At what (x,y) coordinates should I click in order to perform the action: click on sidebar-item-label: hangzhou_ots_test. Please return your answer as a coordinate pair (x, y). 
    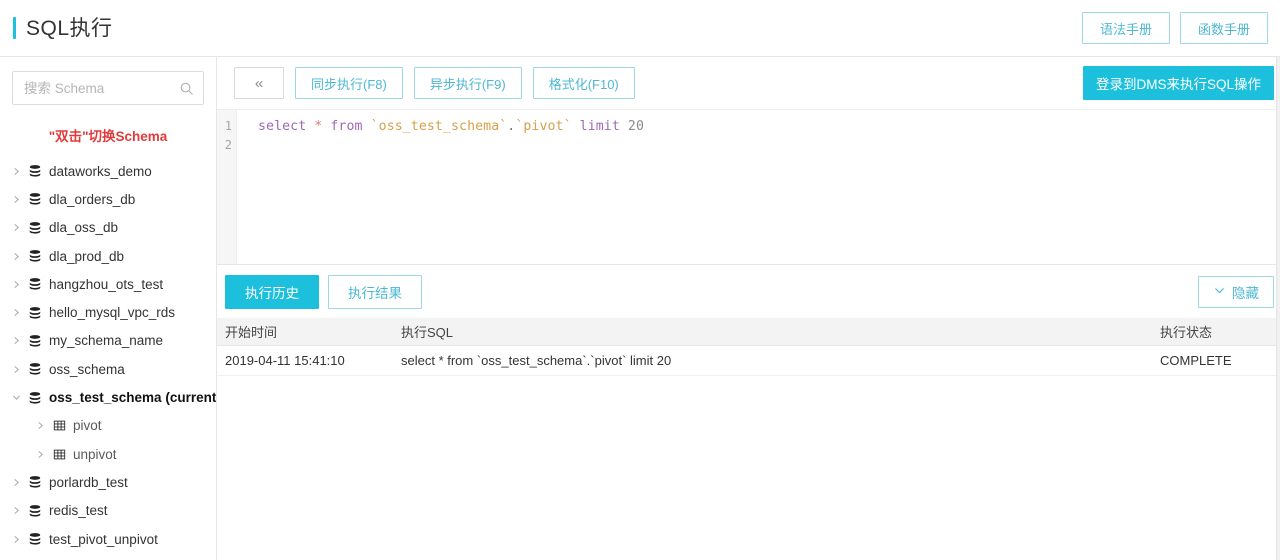
    Looking at the image, I should click on (106, 284).